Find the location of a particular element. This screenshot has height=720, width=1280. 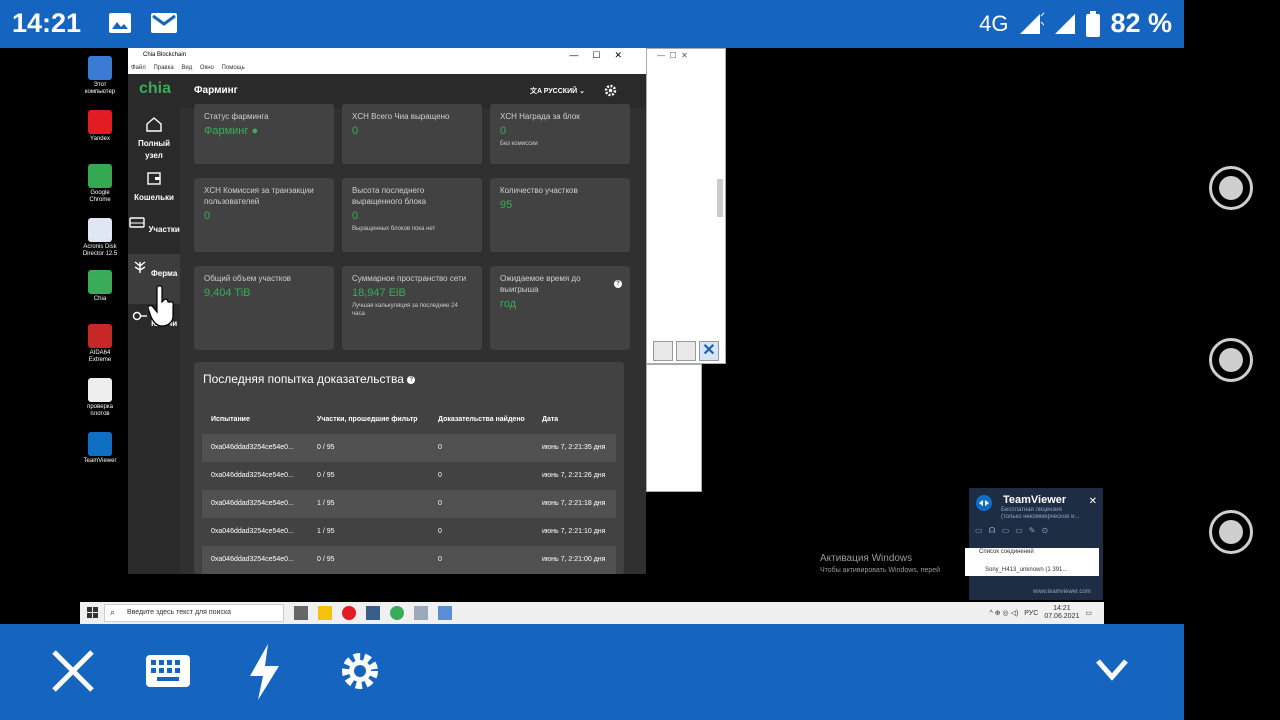

menu-view: Вид is located at coordinates (186, 68).